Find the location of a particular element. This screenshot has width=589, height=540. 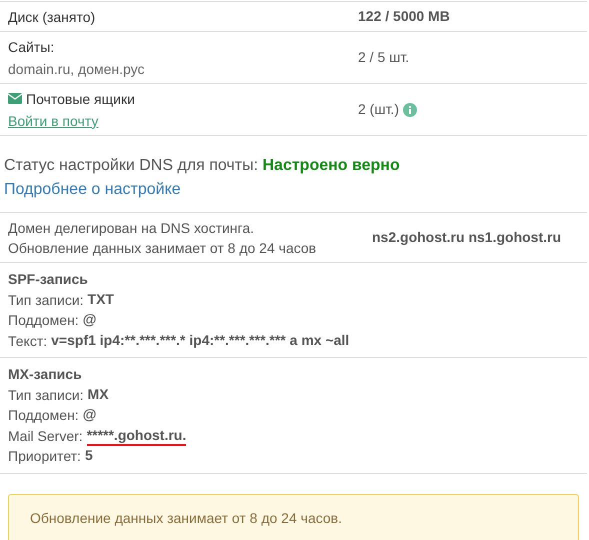

field-label: Приоритет: is located at coordinates (44, 456).